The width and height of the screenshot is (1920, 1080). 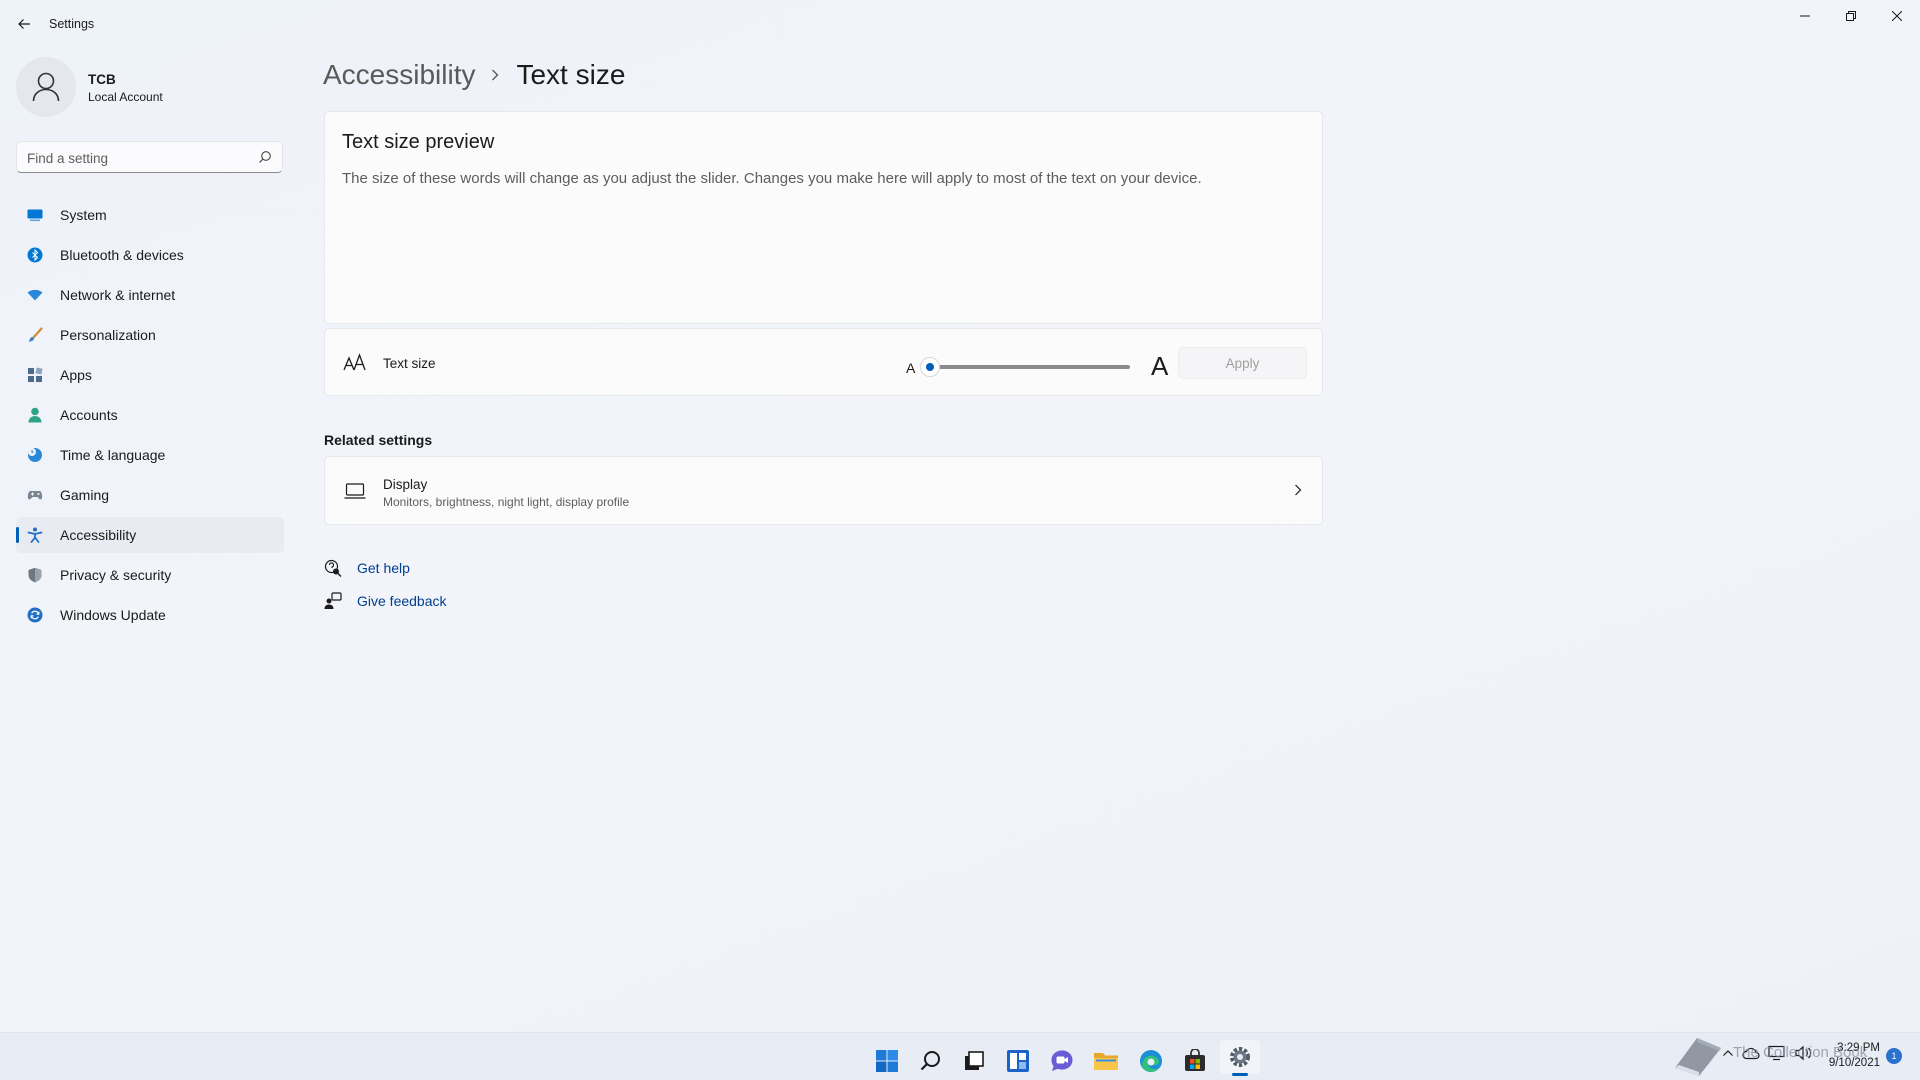 I want to click on sidebar-item-gaming: Gaming, so click(x=150, y=495).